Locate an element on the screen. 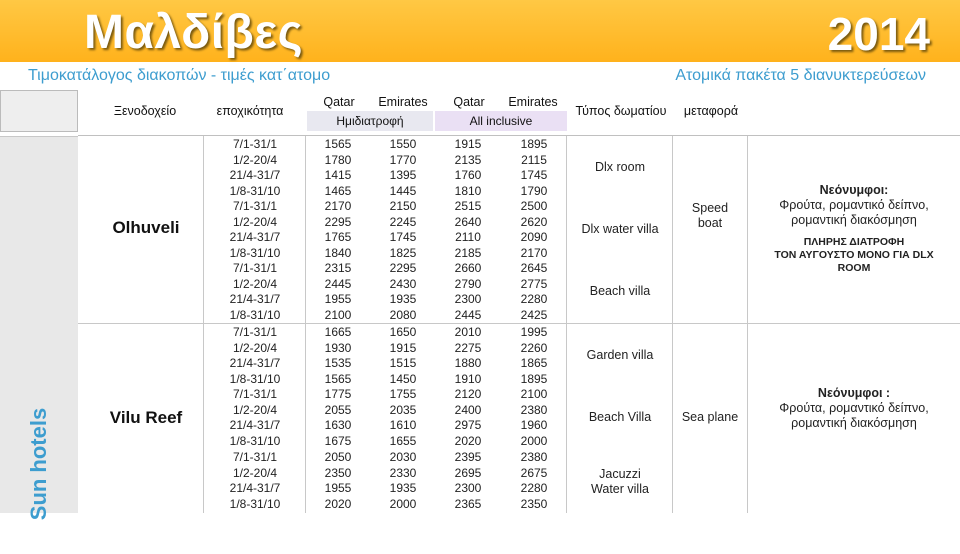 This screenshot has width=960, height=554. qatar-all-inclusive-cell: 2515 2640 2110 2185 is located at coordinates (468, 230).